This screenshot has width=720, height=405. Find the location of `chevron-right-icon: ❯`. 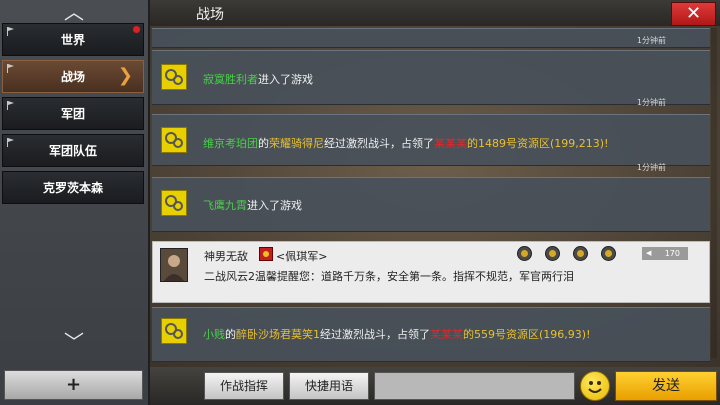

chevron-right-icon: ❯ is located at coordinates (125, 75).